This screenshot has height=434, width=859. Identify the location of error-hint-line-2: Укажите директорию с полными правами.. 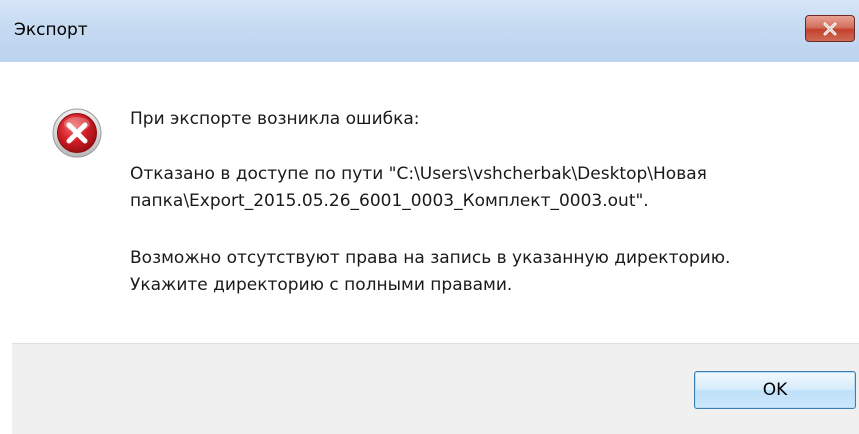
(321, 285).